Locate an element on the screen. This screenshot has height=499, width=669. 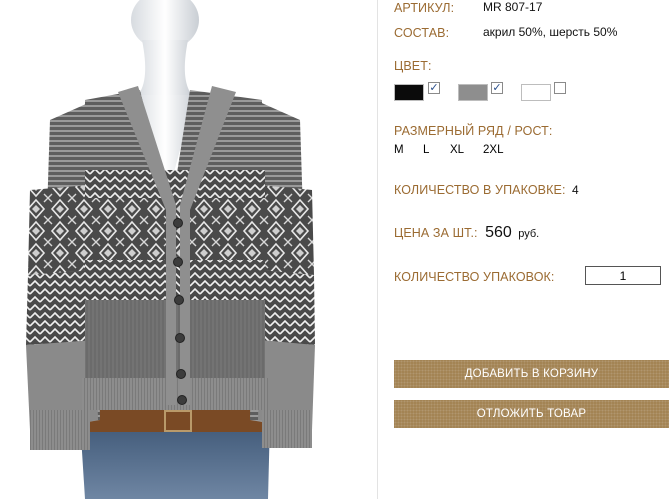
size-item: XL is located at coordinates (457, 150).